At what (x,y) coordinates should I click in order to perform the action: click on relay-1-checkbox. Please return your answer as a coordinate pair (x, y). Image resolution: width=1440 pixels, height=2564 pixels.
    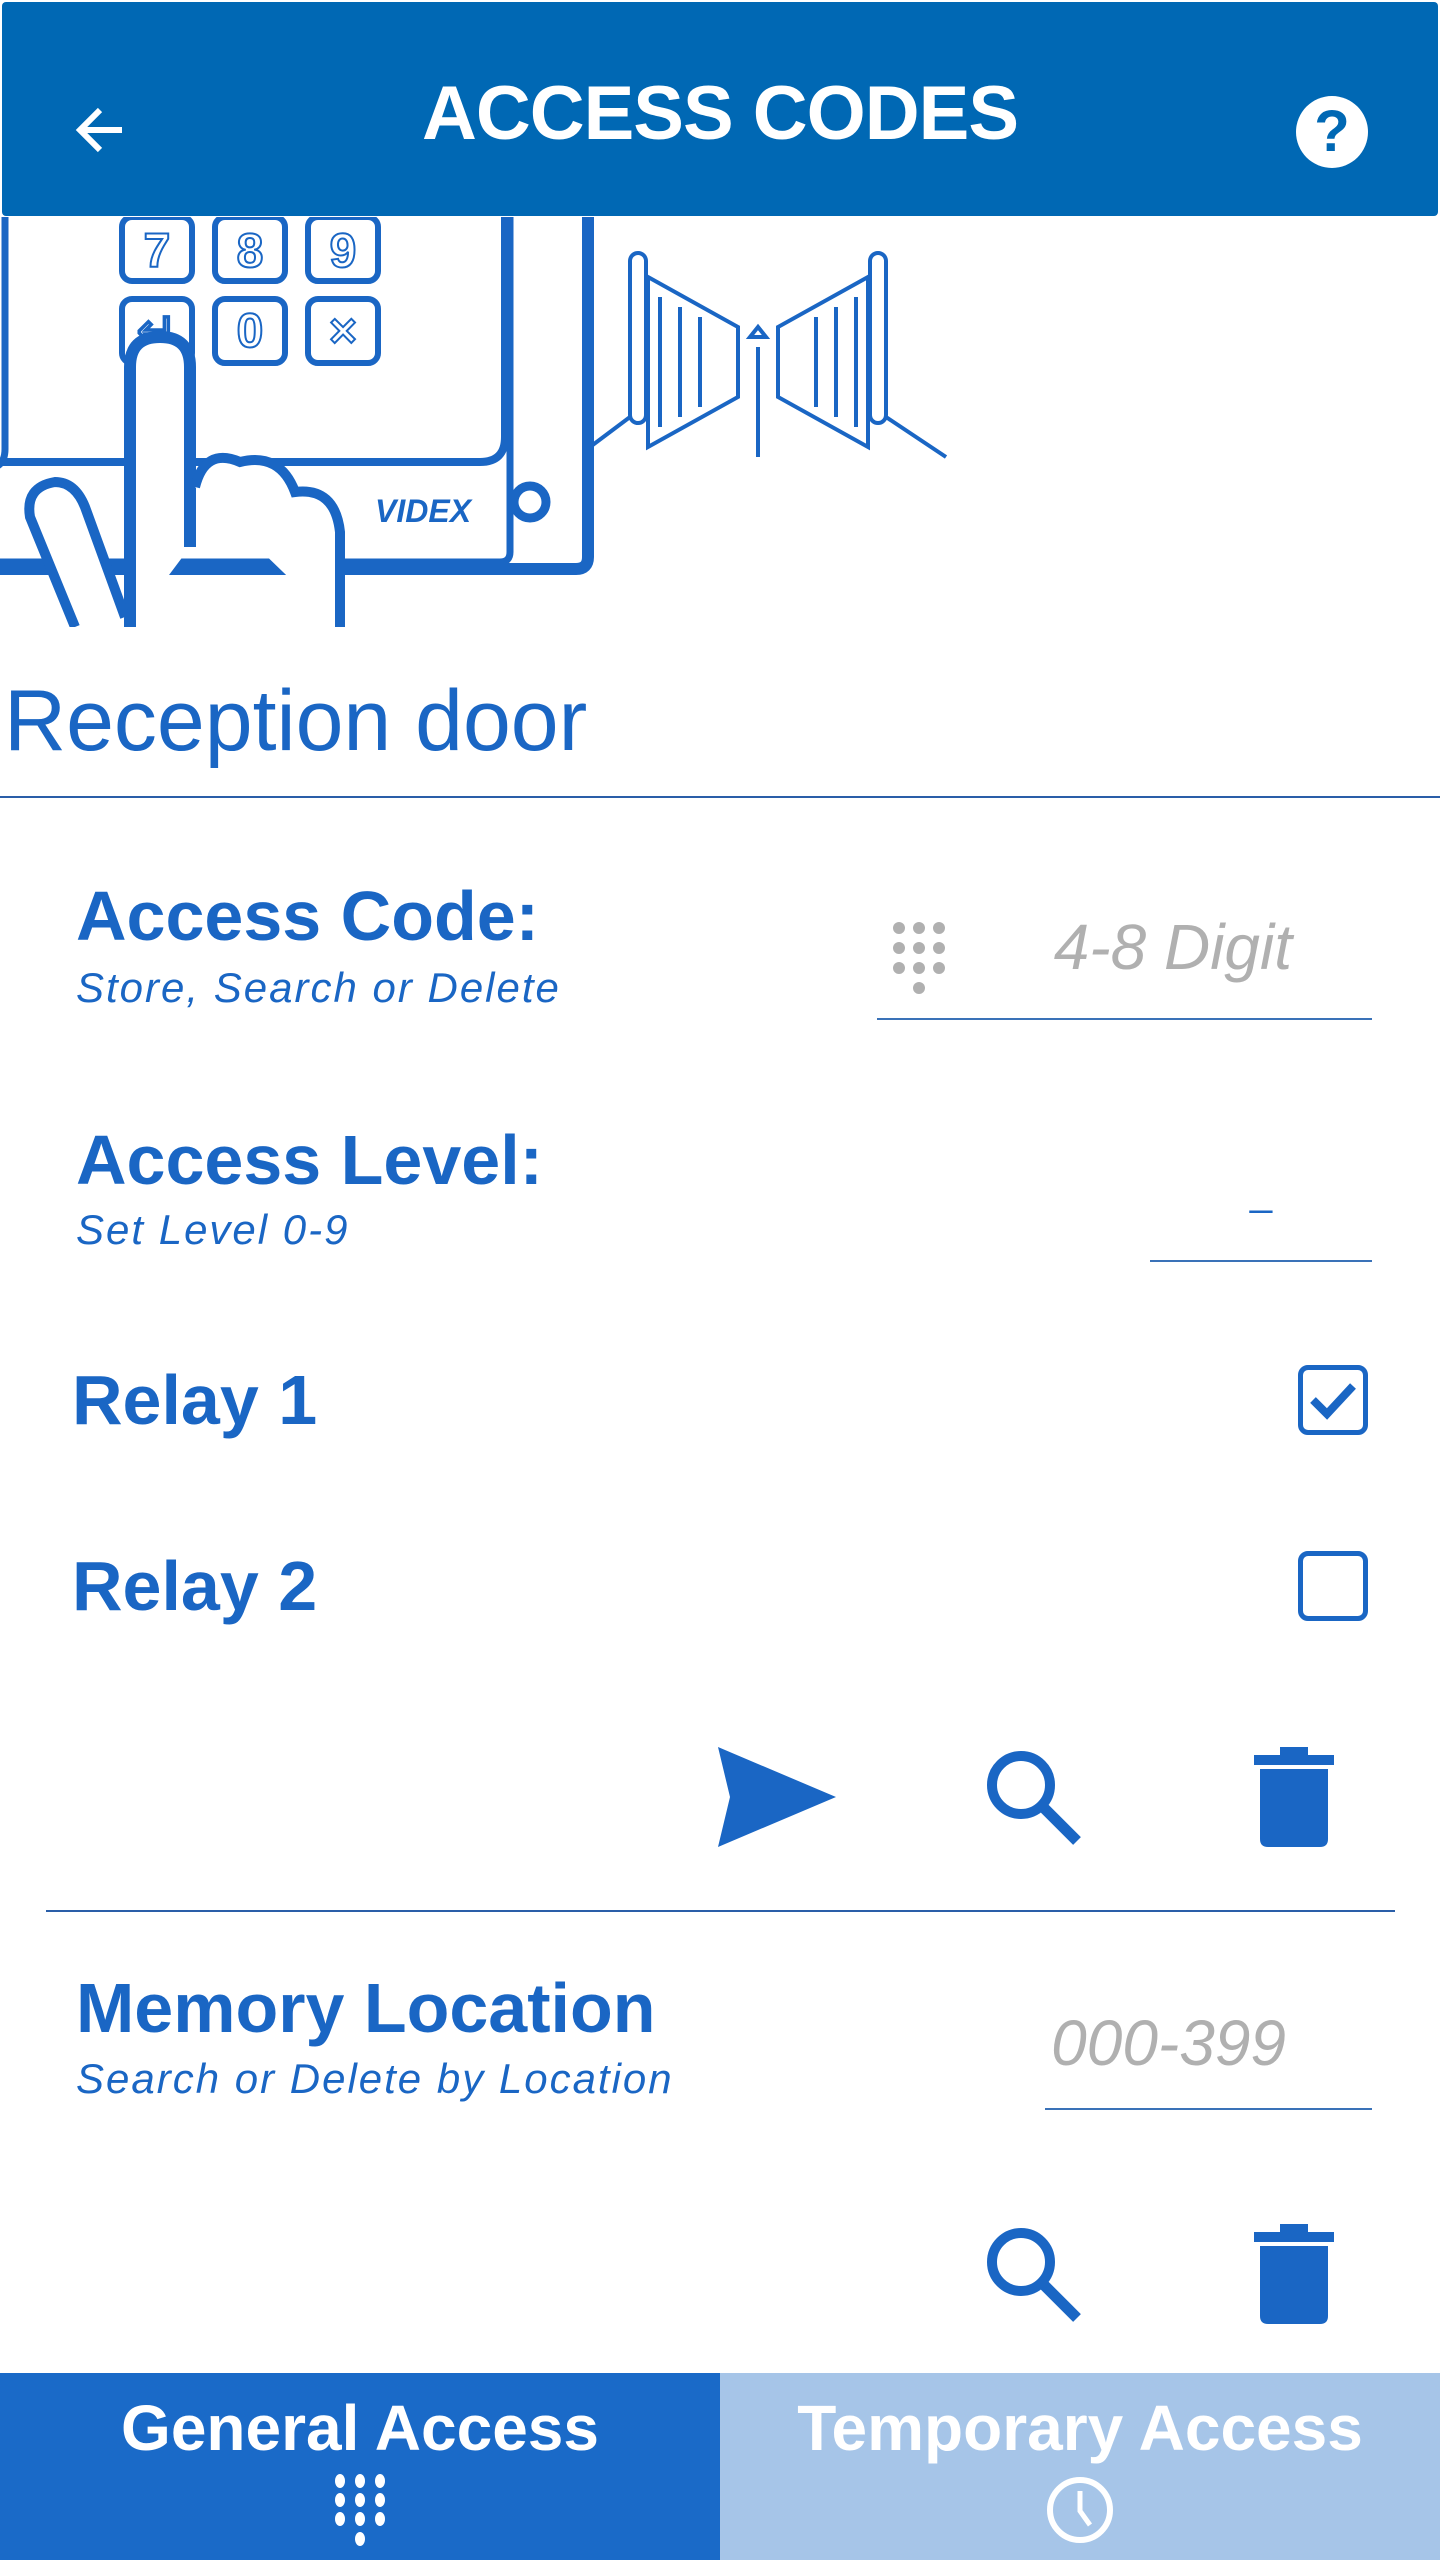
    Looking at the image, I should click on (1333, 1400).